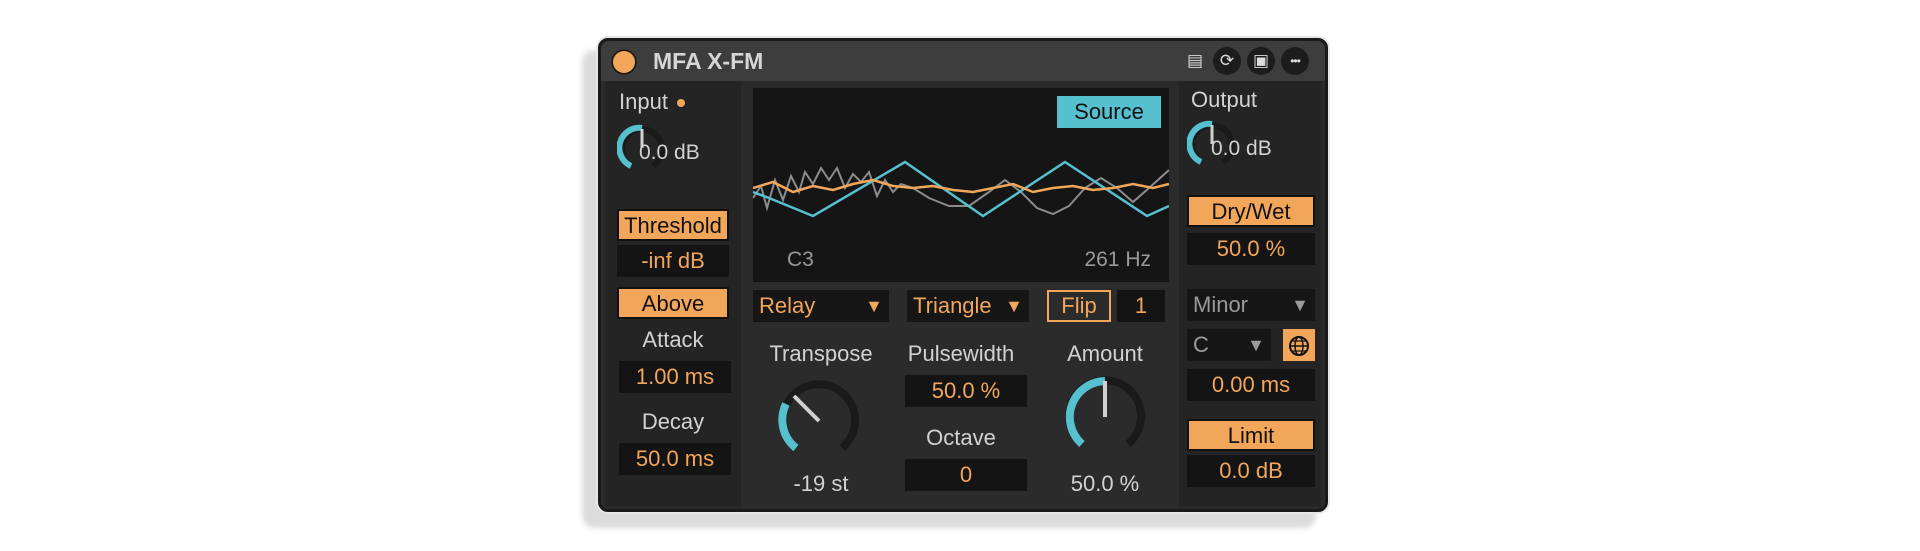 The width and height of the screenshot is (1920, 551). Describe the element at coordinates (1251, 305) in the screenshot. I see `scale-dropdown: Minor ▼` at that location.